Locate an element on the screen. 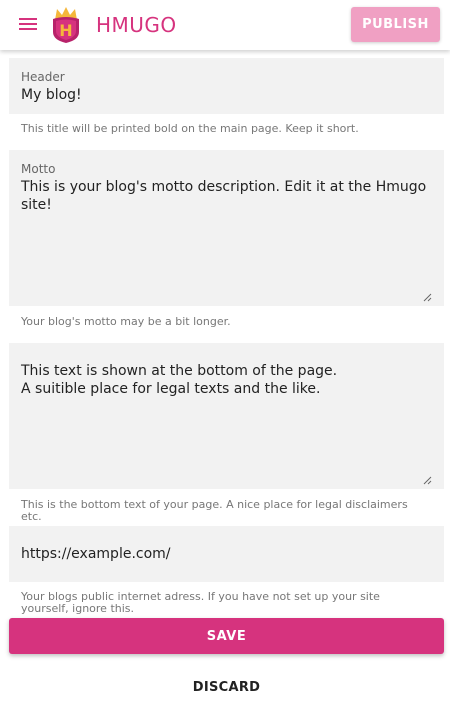  publish-button: PUBLISH is located at coordinates (395, 24).